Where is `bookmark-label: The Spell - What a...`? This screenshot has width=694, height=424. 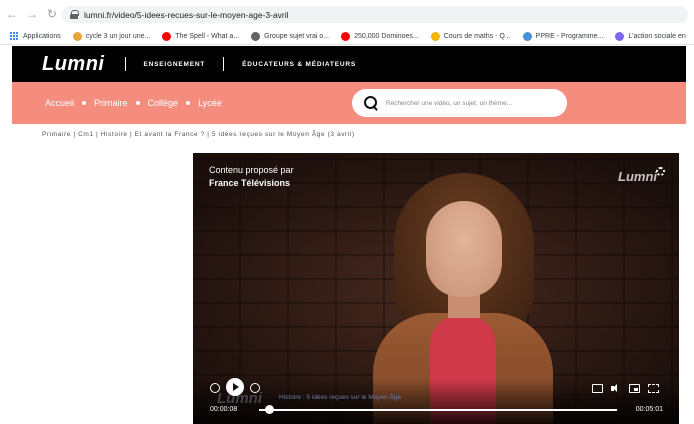
bookmark-label: The Spell - What a... is located at coordinates (207, 36).